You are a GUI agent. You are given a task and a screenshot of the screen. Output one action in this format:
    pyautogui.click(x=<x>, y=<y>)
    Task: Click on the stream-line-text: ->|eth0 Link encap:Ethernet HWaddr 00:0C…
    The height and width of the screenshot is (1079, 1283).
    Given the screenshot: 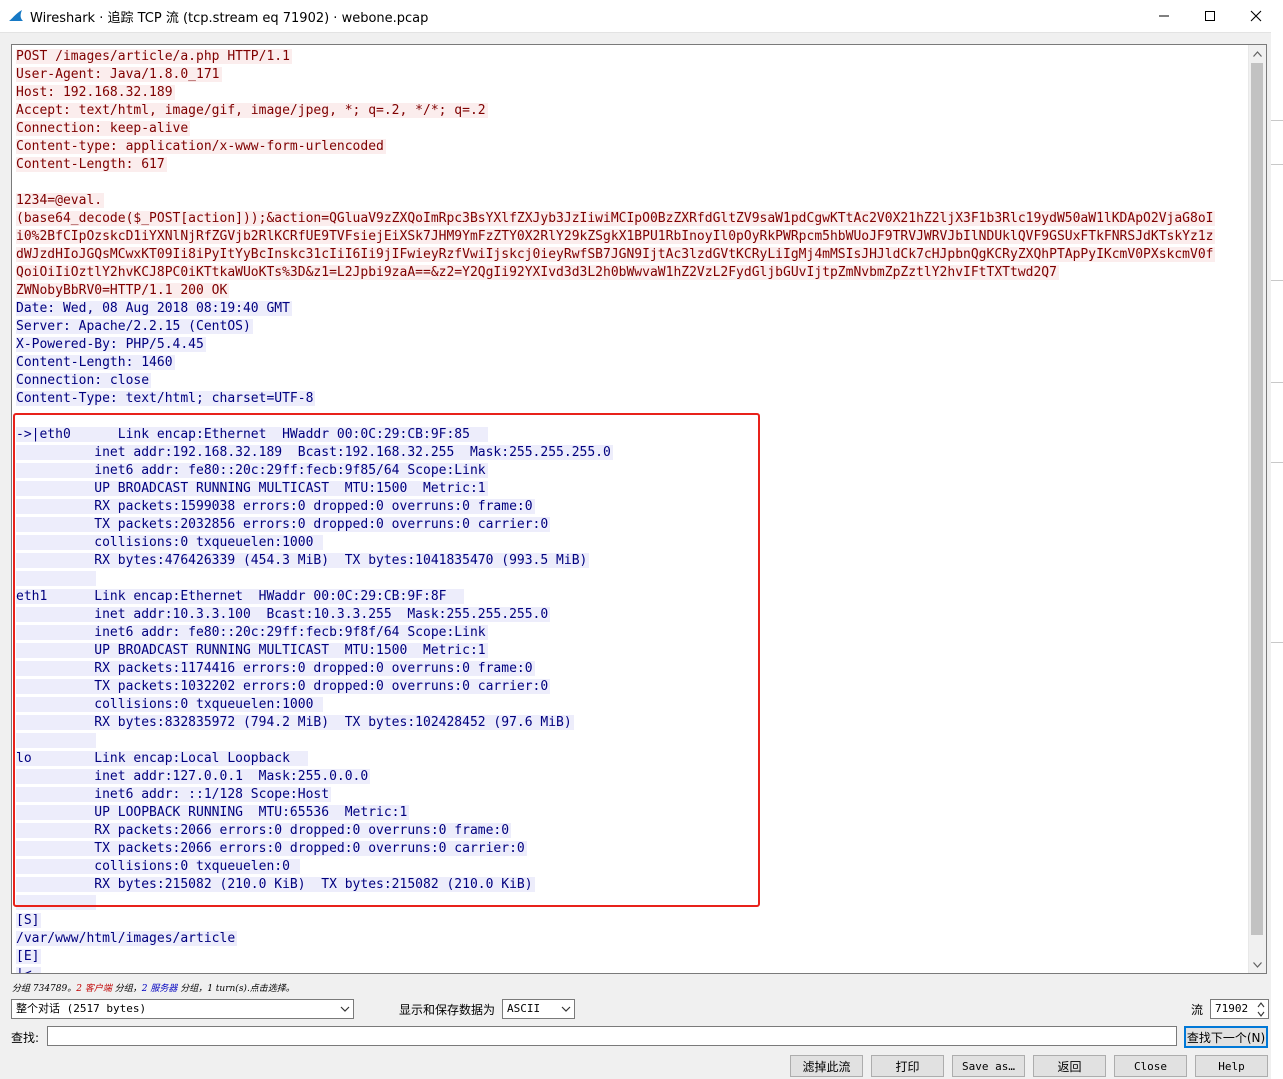 What is the action you would take?
    pyautogui.click(x=252, y=434)
    